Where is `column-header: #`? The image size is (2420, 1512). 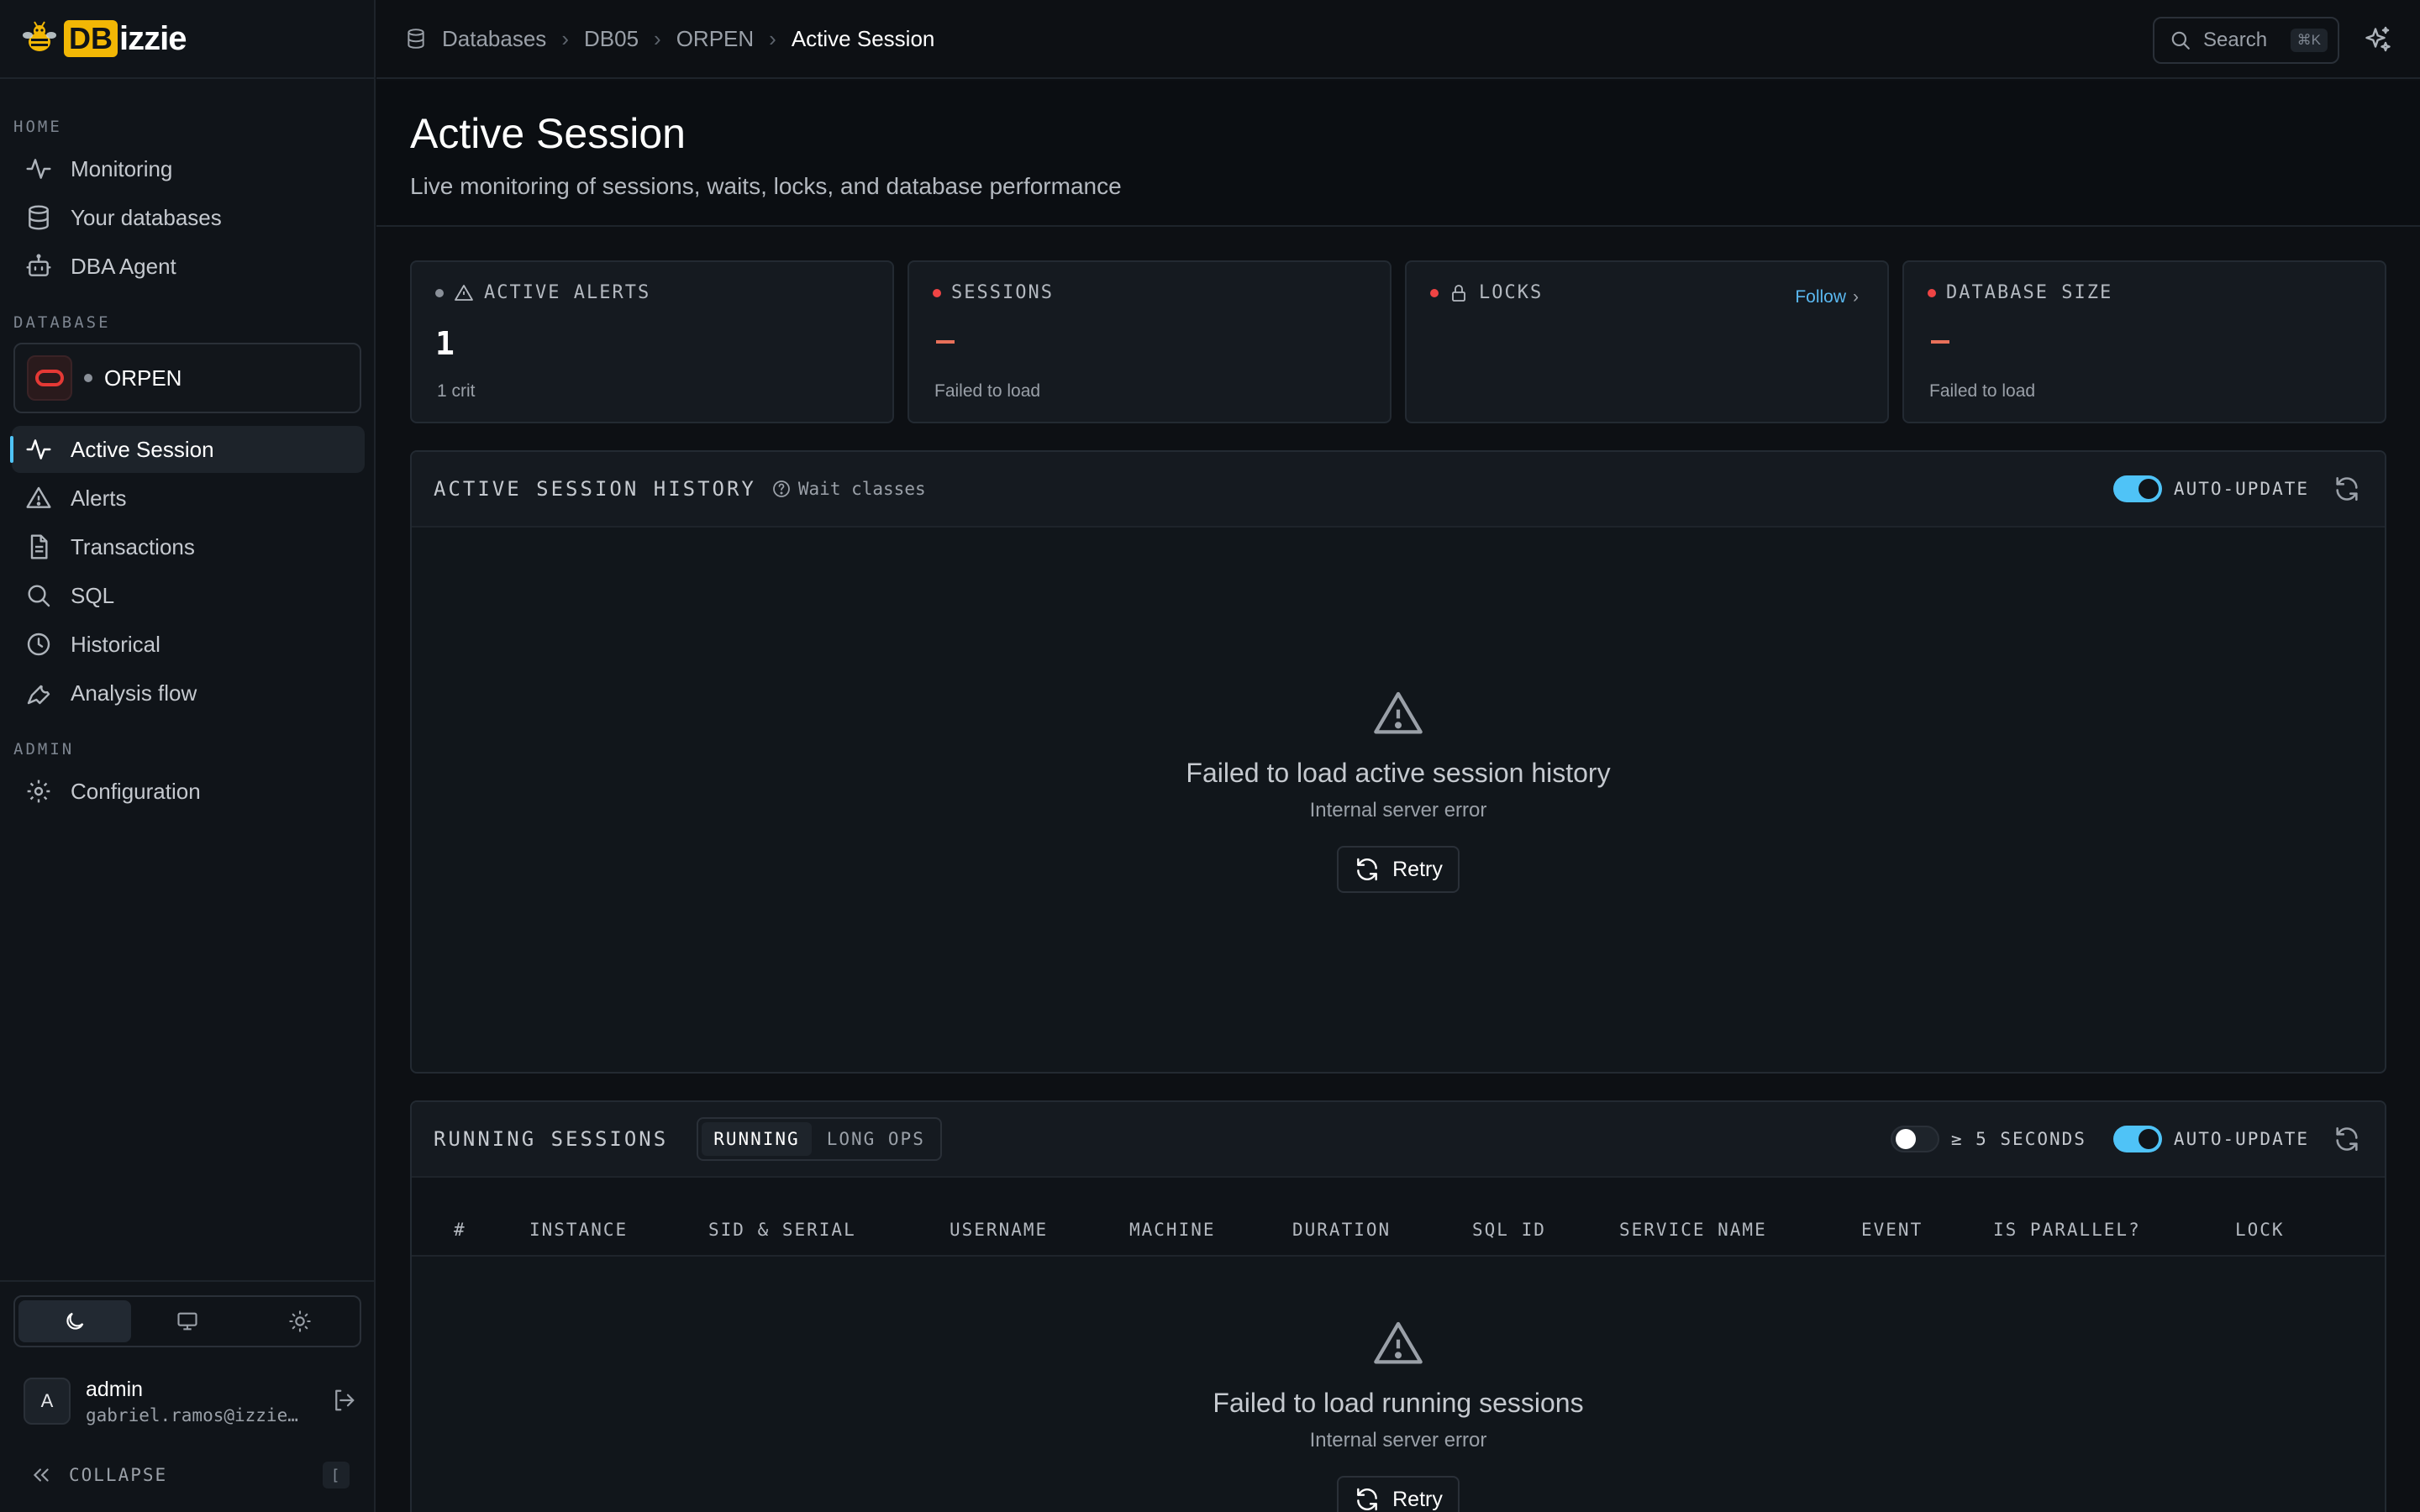 column-header: # is located at coordinates (460, 1230).